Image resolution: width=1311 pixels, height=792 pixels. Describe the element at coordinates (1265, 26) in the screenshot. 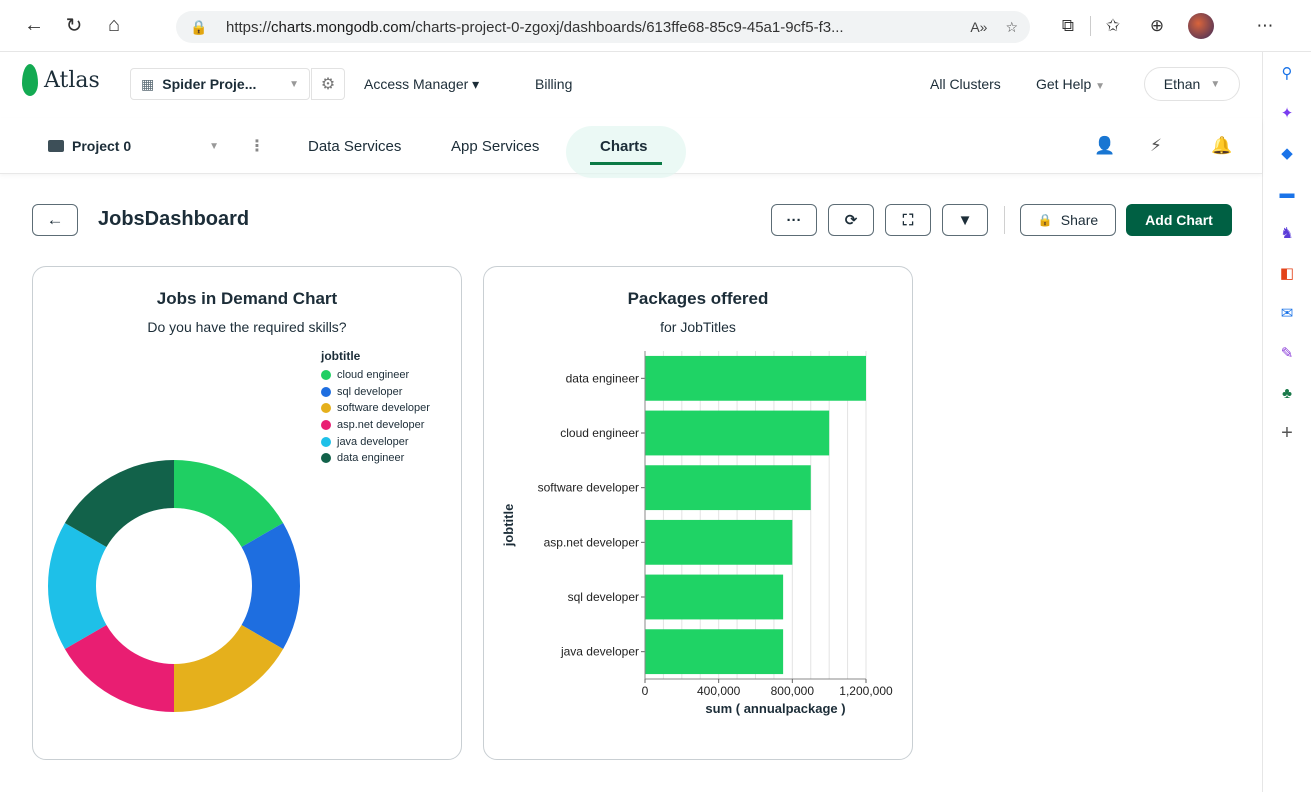

I see `more-icon: ⋯` at that location.